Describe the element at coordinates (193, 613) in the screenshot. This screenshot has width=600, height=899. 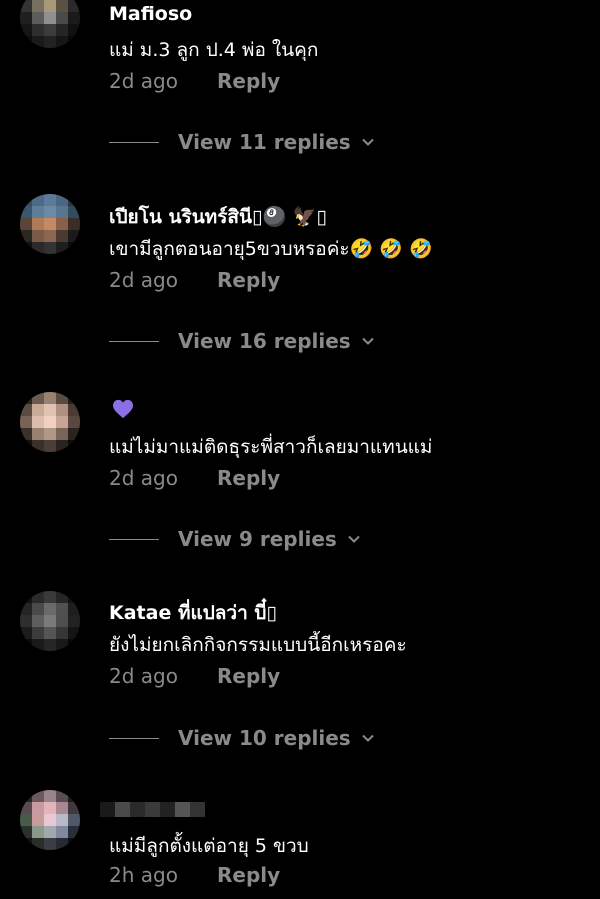
I see `username: Katae ที่แปลว่า บี๋▯` at that location.